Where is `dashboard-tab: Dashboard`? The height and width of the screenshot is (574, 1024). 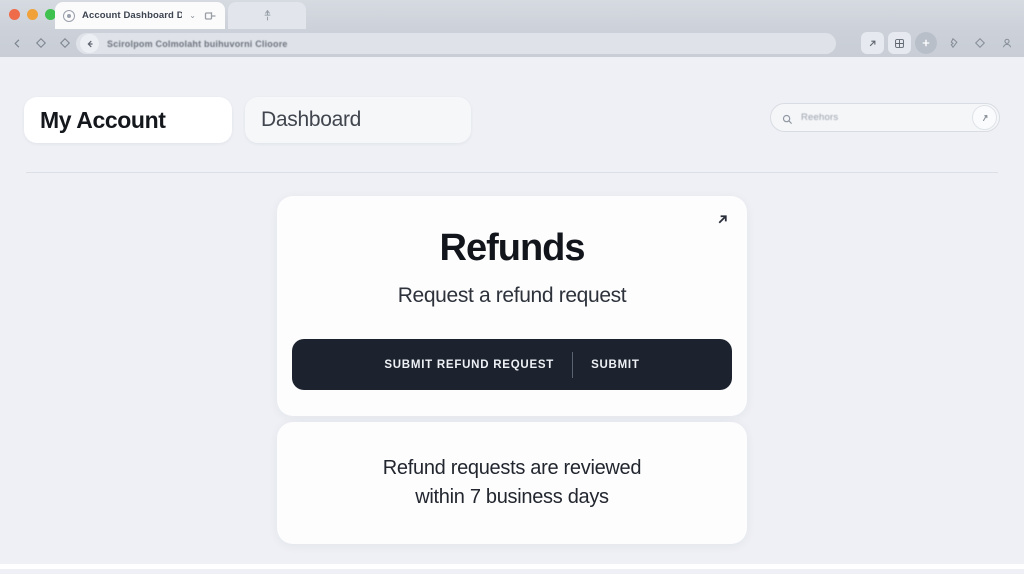
dashboard-tab: Dashboard is located at coordinates (358, 120).